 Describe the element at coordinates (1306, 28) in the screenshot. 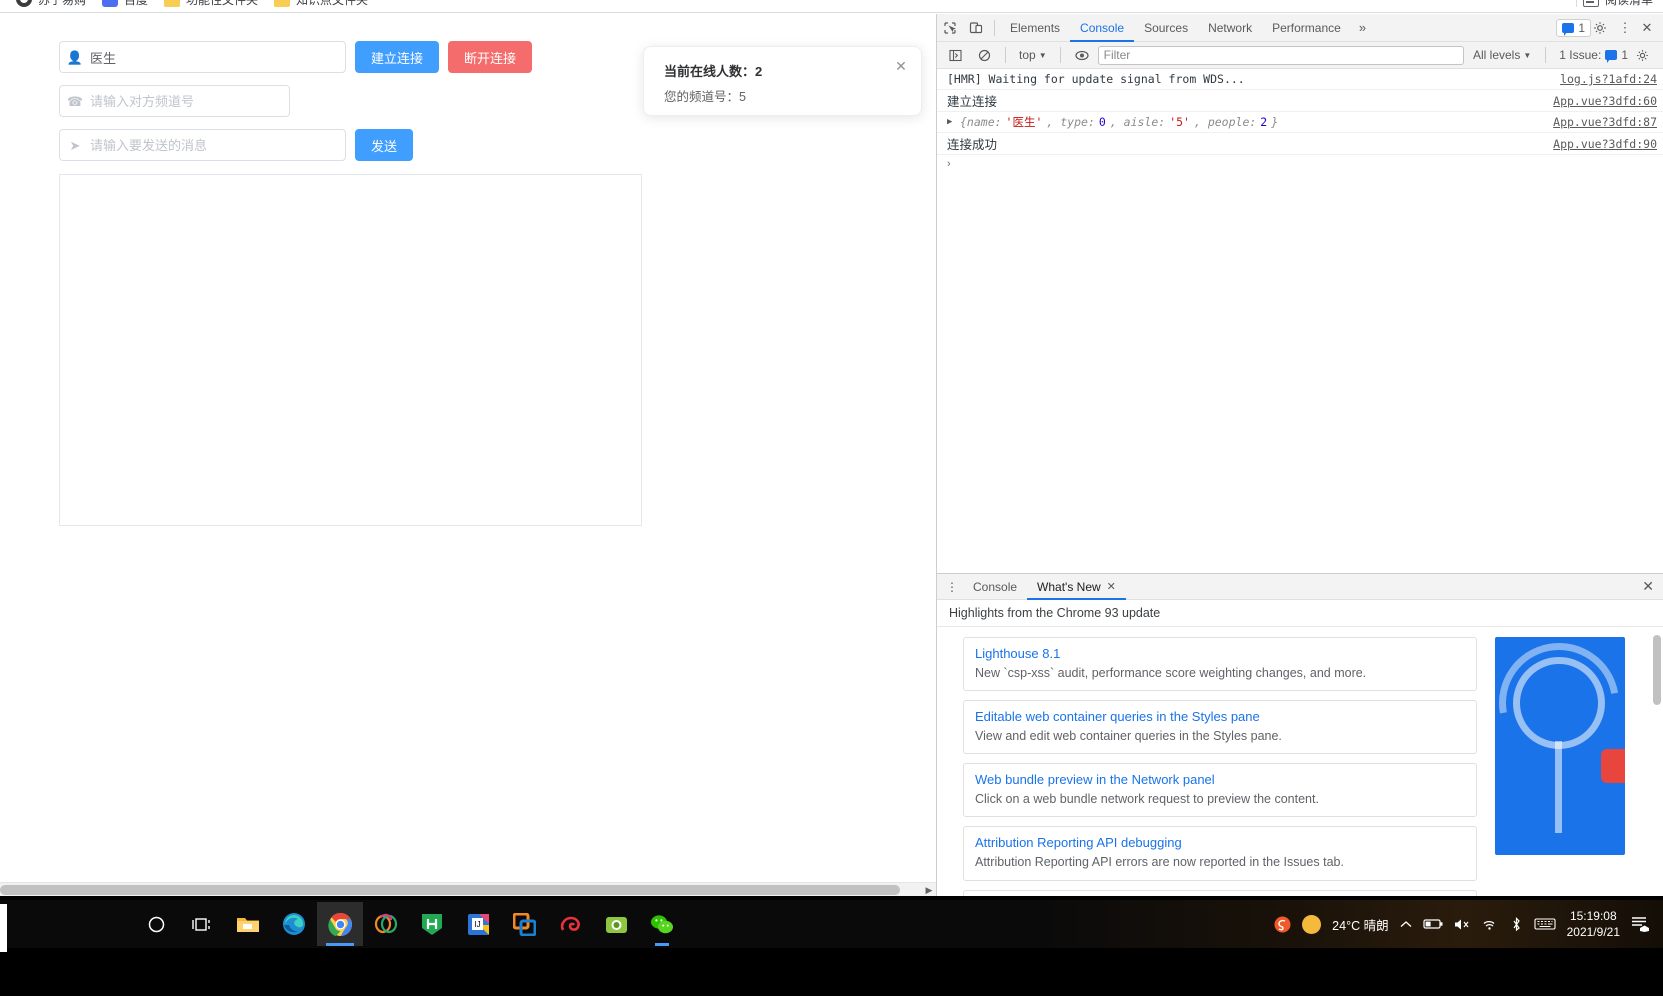

I see `tab-performance: Performance` at that location.